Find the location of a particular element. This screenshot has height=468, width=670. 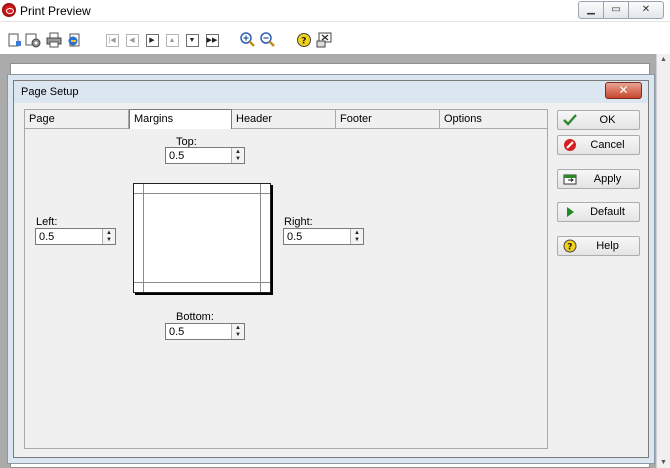

right-margin-stepper: ▲ ▼ is located at coordinates (356, 236).